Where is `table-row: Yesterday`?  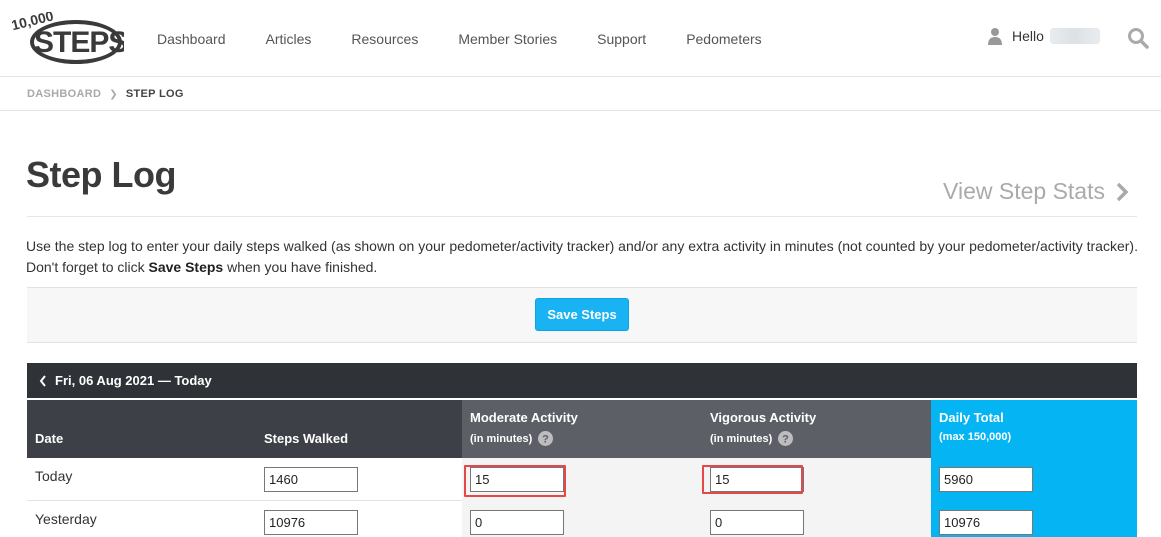 table-row: Yesterday is located at coordinates (582, 519).